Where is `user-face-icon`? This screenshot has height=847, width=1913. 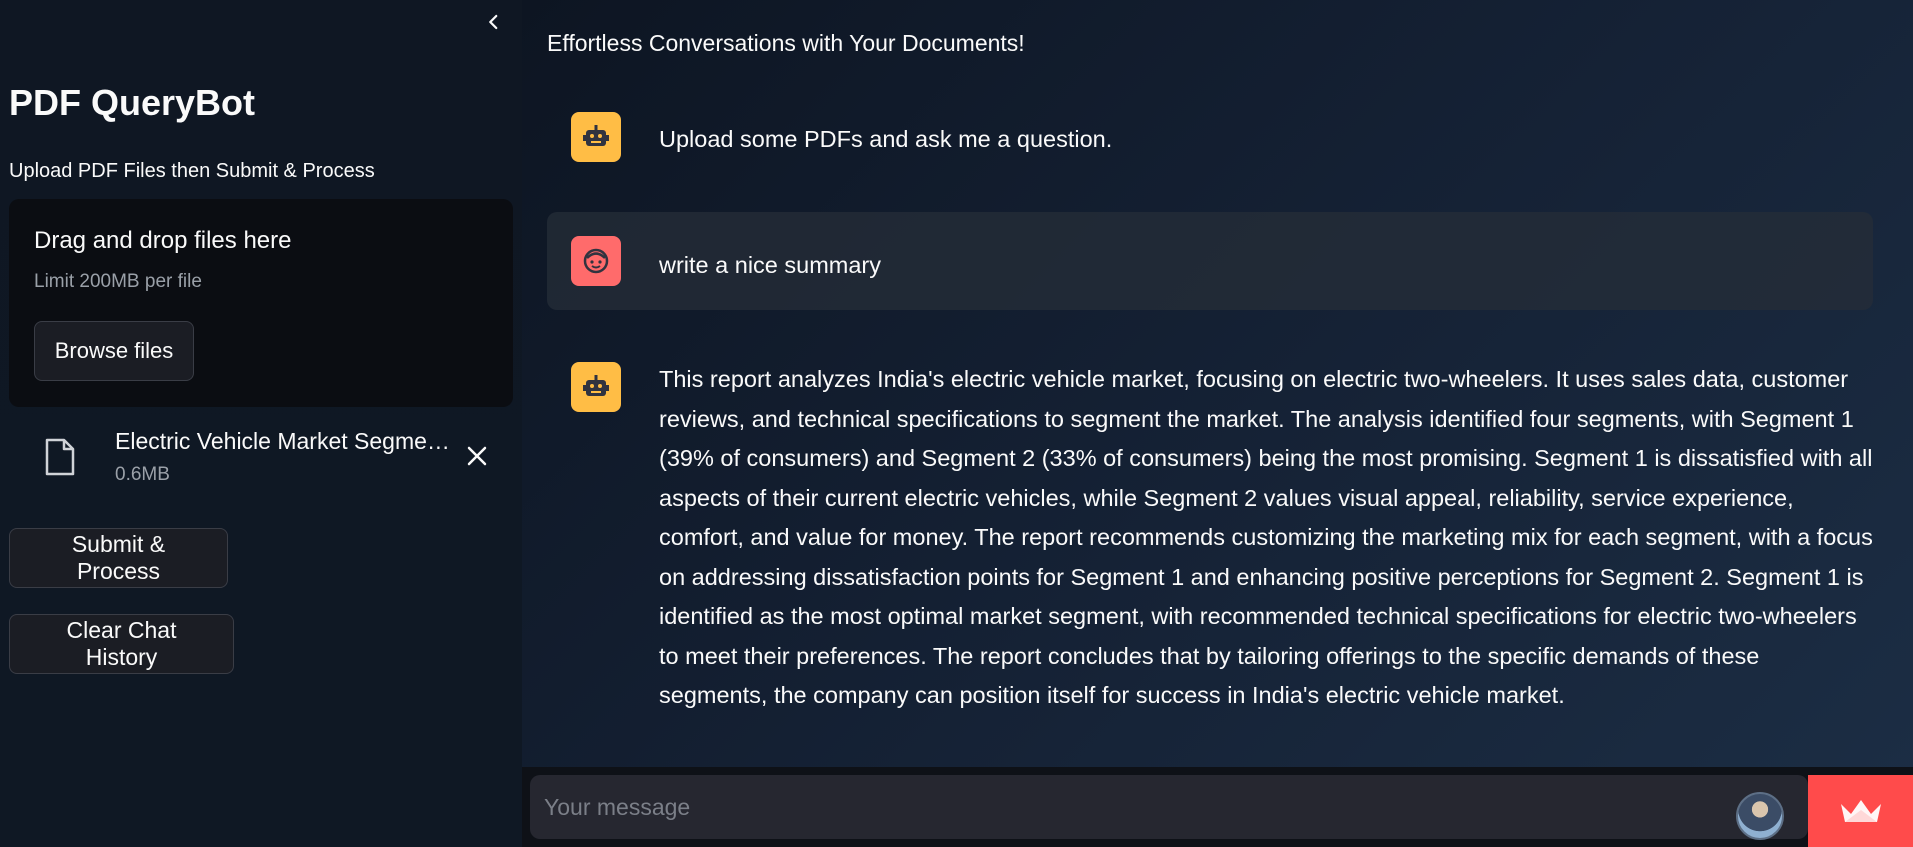 user-face-icon is located at coordinates (596, 261).